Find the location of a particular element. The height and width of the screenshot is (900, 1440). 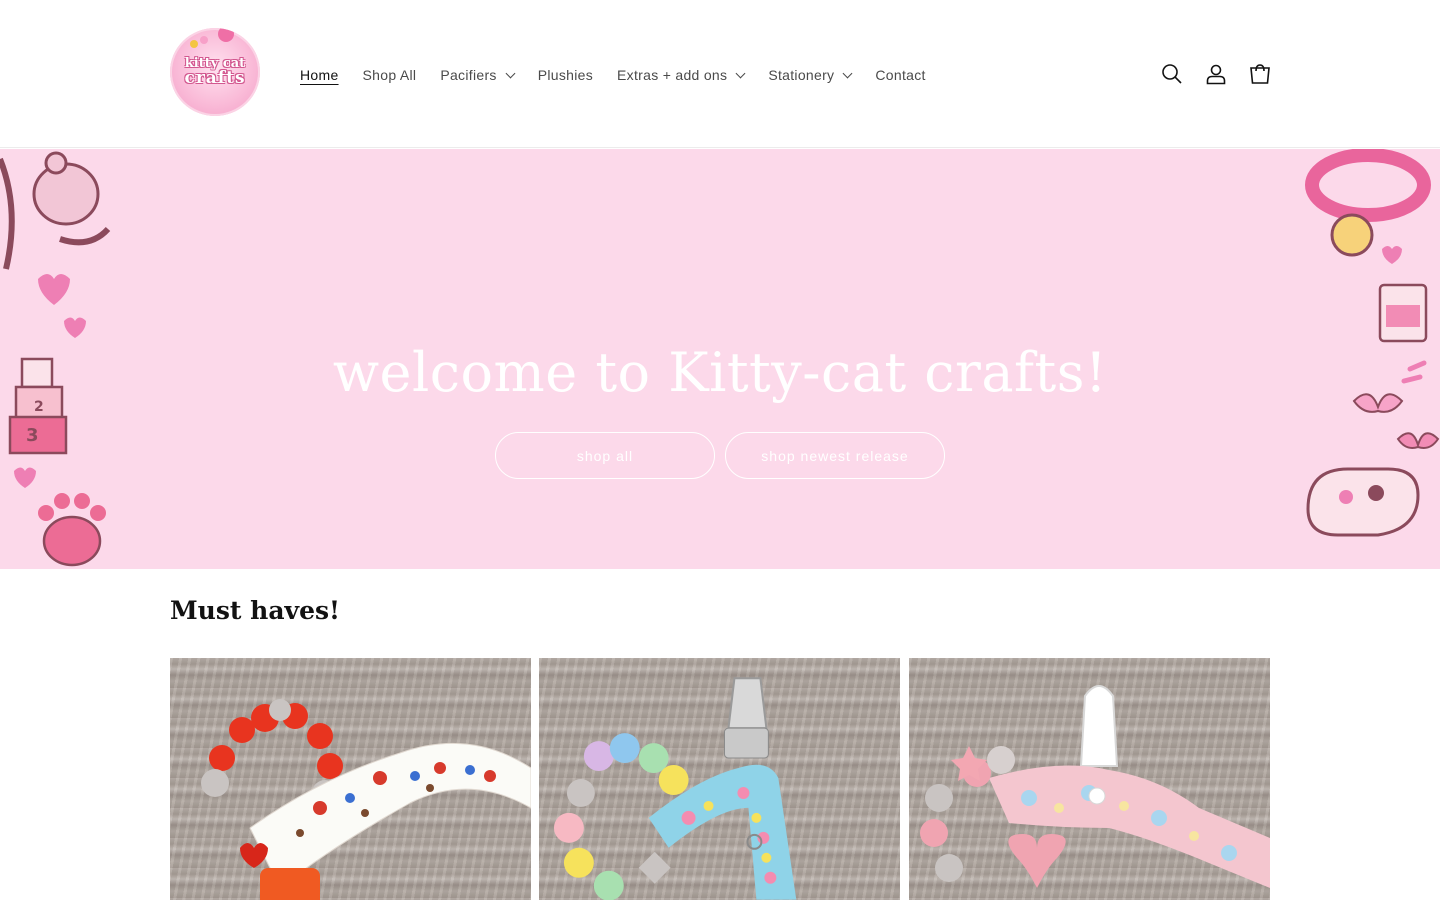

nav-contact-label: Contact is located at coordinates (900, 75).